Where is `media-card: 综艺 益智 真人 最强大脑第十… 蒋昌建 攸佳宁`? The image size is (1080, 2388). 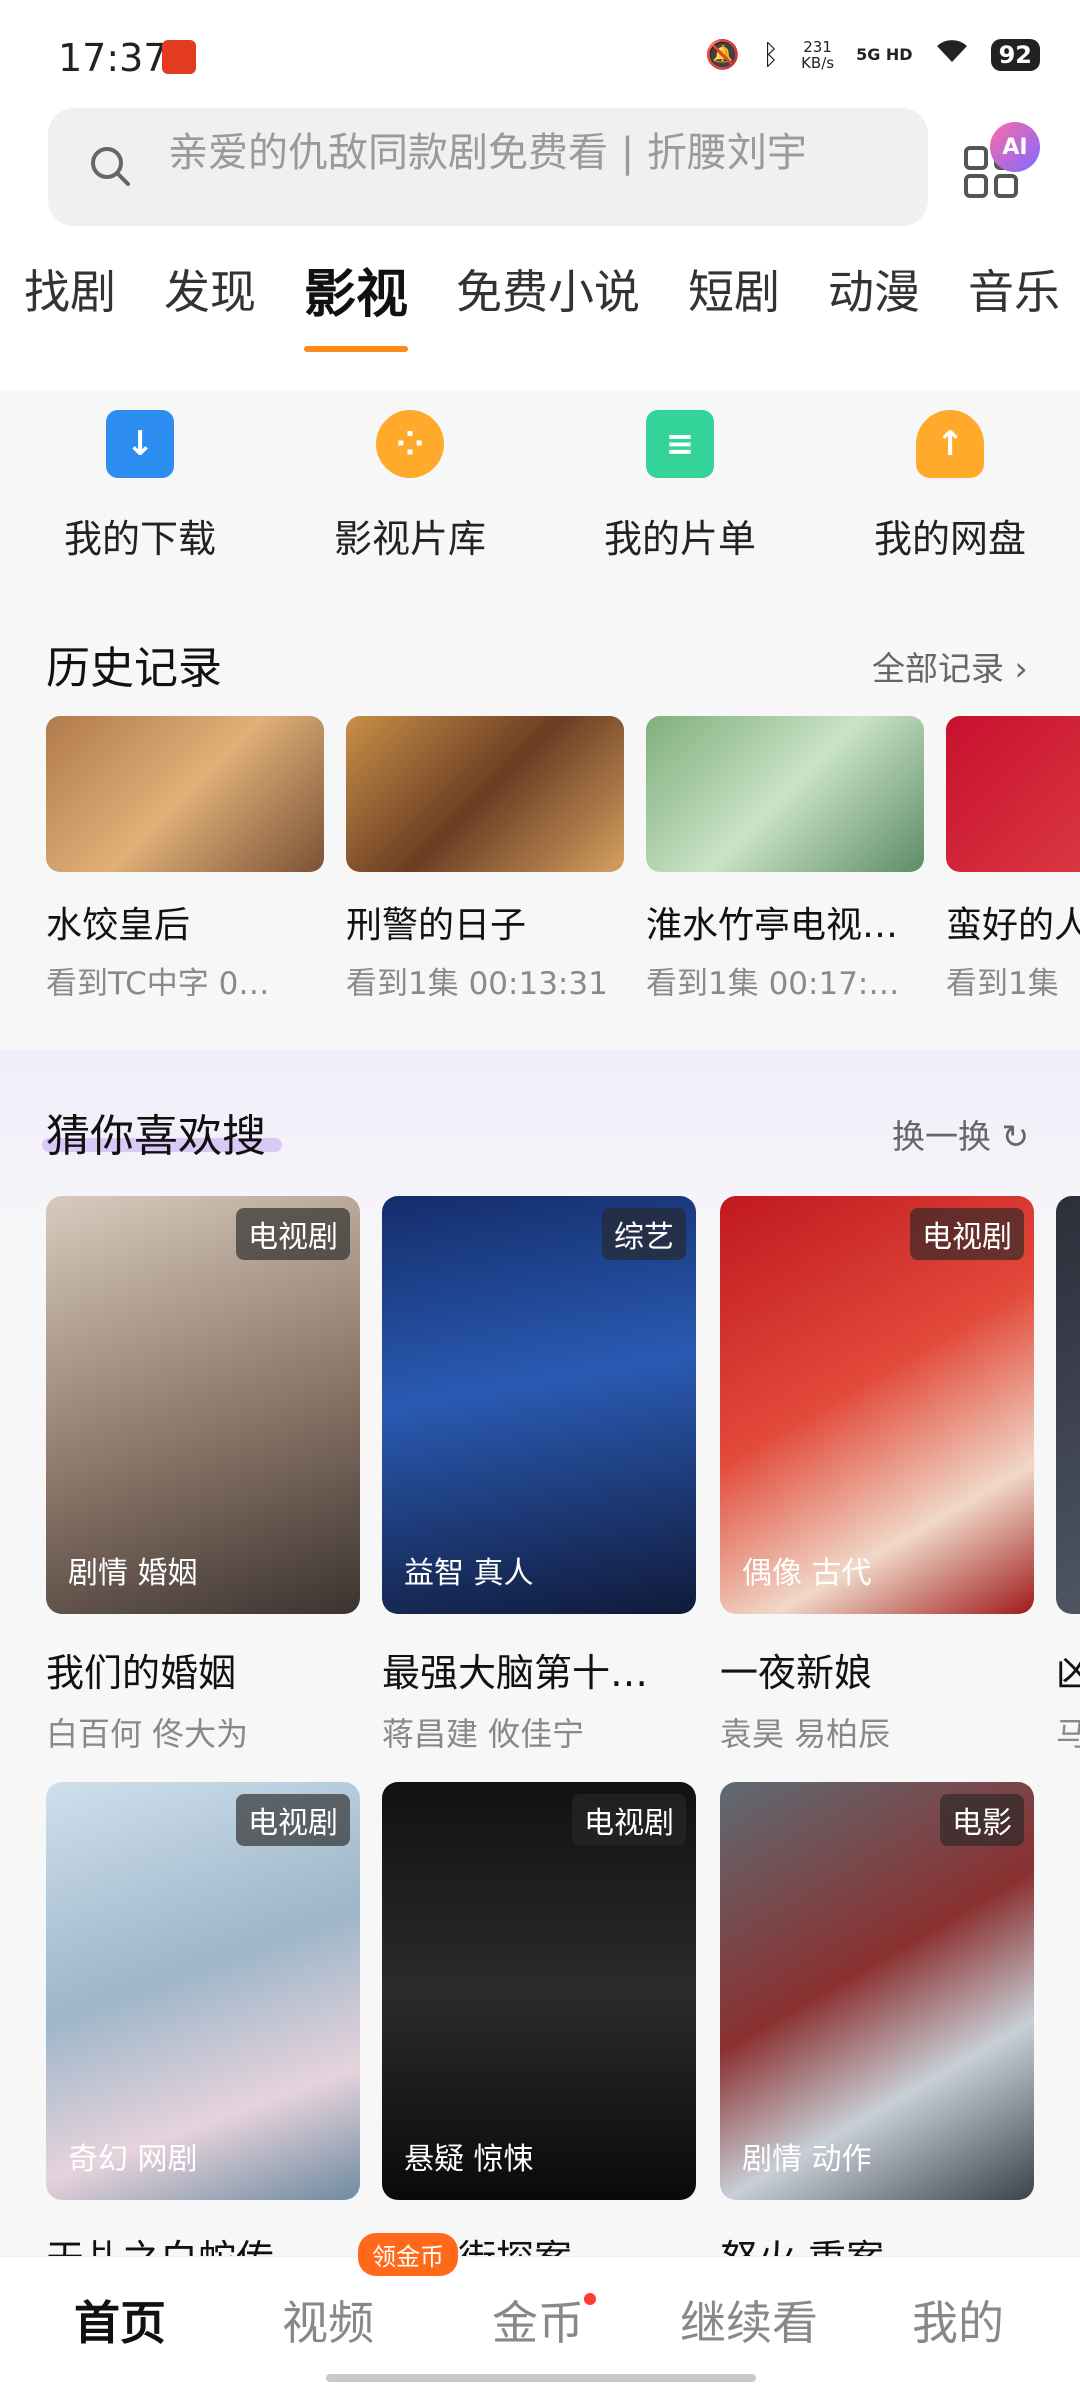 media-card: 综艺 益智 真人 最强大脑第十… 蒋昌建 攸佳宁 is located at coordinates (539, 1475).